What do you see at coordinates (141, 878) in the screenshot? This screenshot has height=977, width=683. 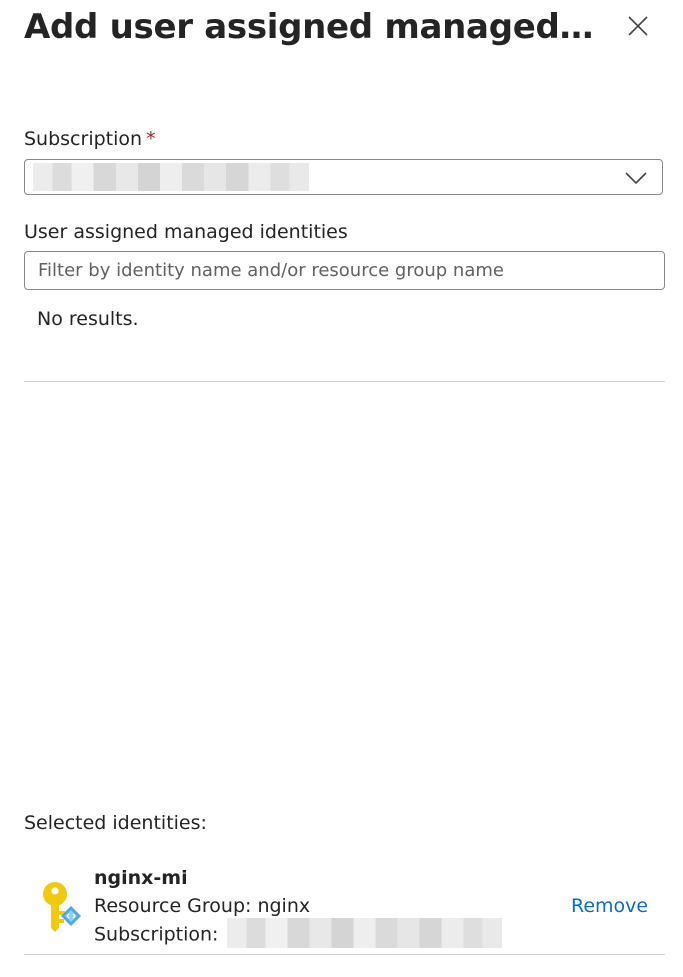 I see `identity-name: nginx-mi` at bounding box center [141, 878].